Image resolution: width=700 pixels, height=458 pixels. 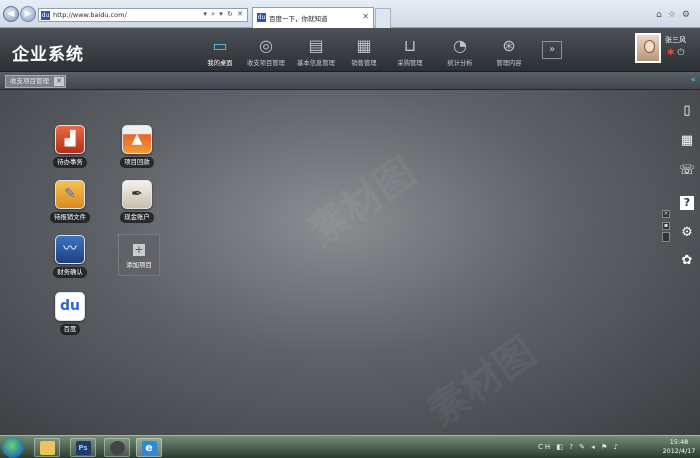 I want to click on add-item-label: 添加项目, so click(x=139, y=265).